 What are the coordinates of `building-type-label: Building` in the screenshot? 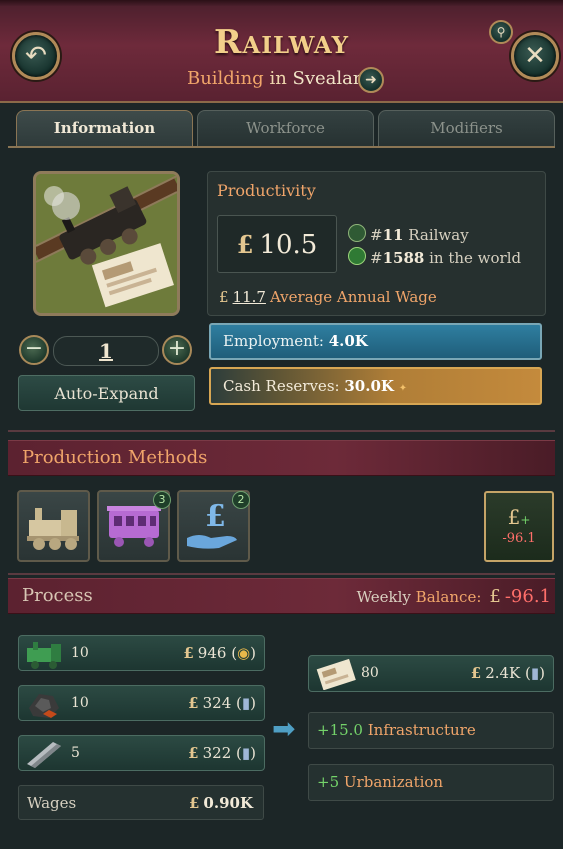 It's located at (225, 78).